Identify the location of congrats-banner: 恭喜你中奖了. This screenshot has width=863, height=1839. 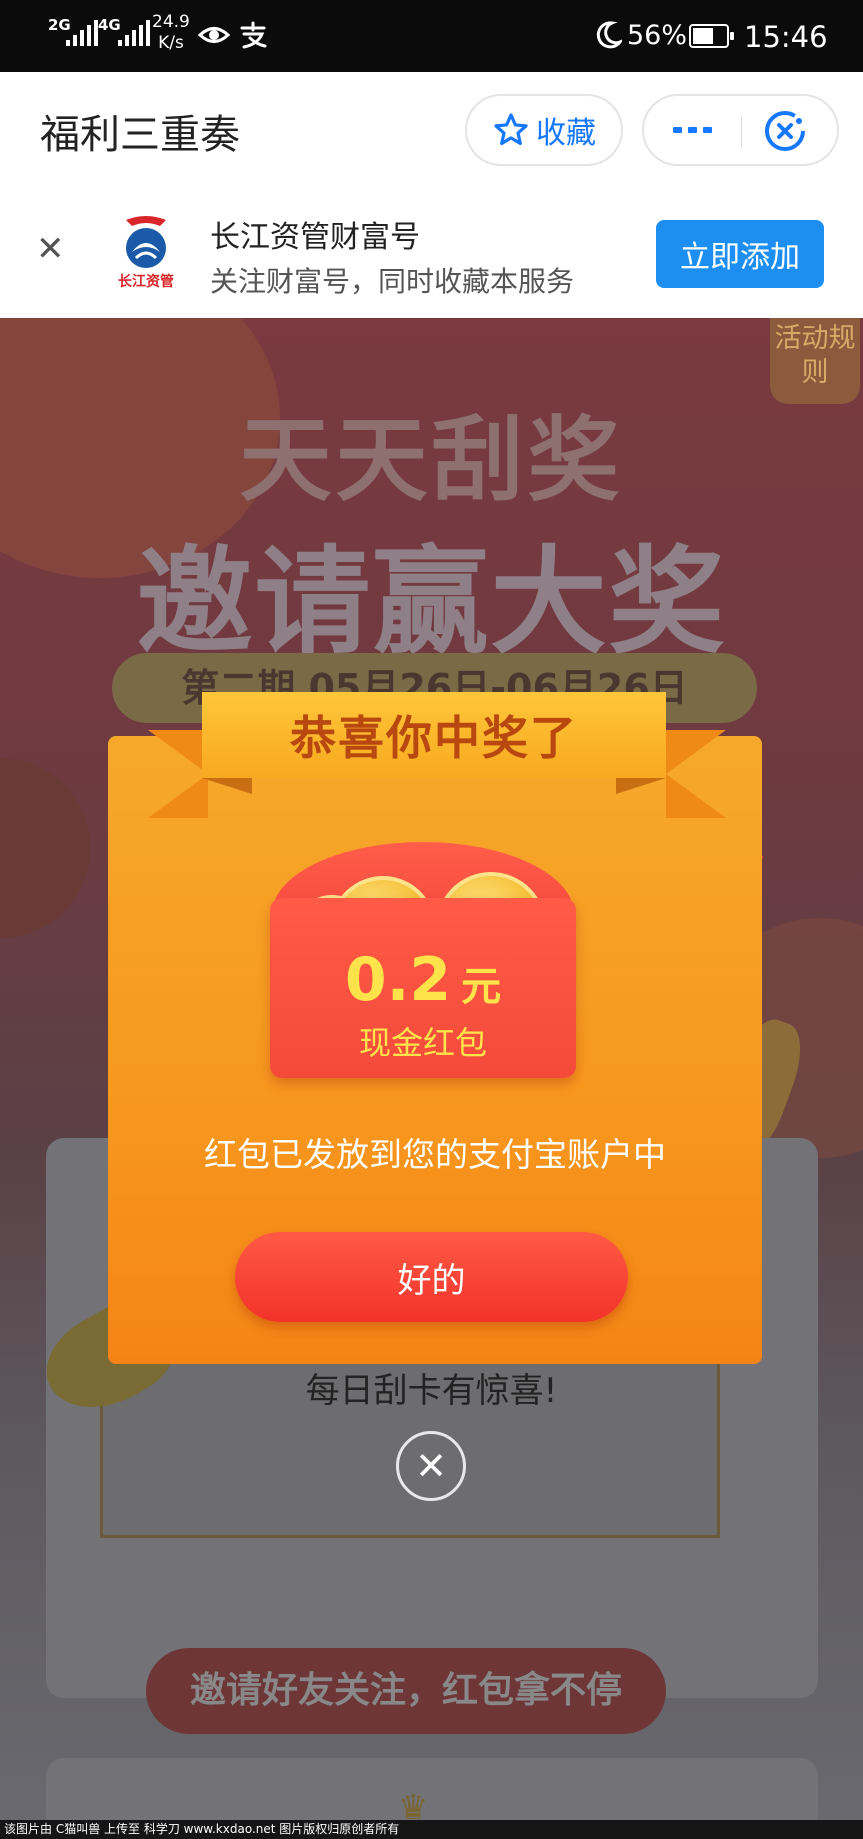
(434, 735).